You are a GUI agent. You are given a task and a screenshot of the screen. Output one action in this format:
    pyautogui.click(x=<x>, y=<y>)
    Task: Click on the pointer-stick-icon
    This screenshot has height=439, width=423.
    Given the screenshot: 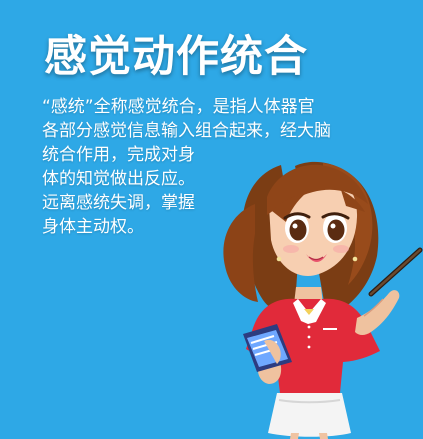 What is the action you would take?
    pyautogui.click(x=395, y=272)
    